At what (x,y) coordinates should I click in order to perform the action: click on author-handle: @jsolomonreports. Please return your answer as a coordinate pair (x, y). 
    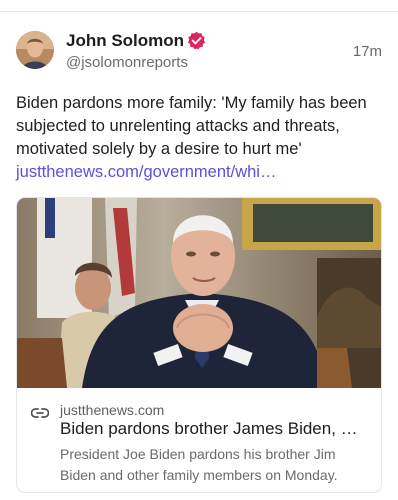
    Looking at the image, I should click on (127, 62).